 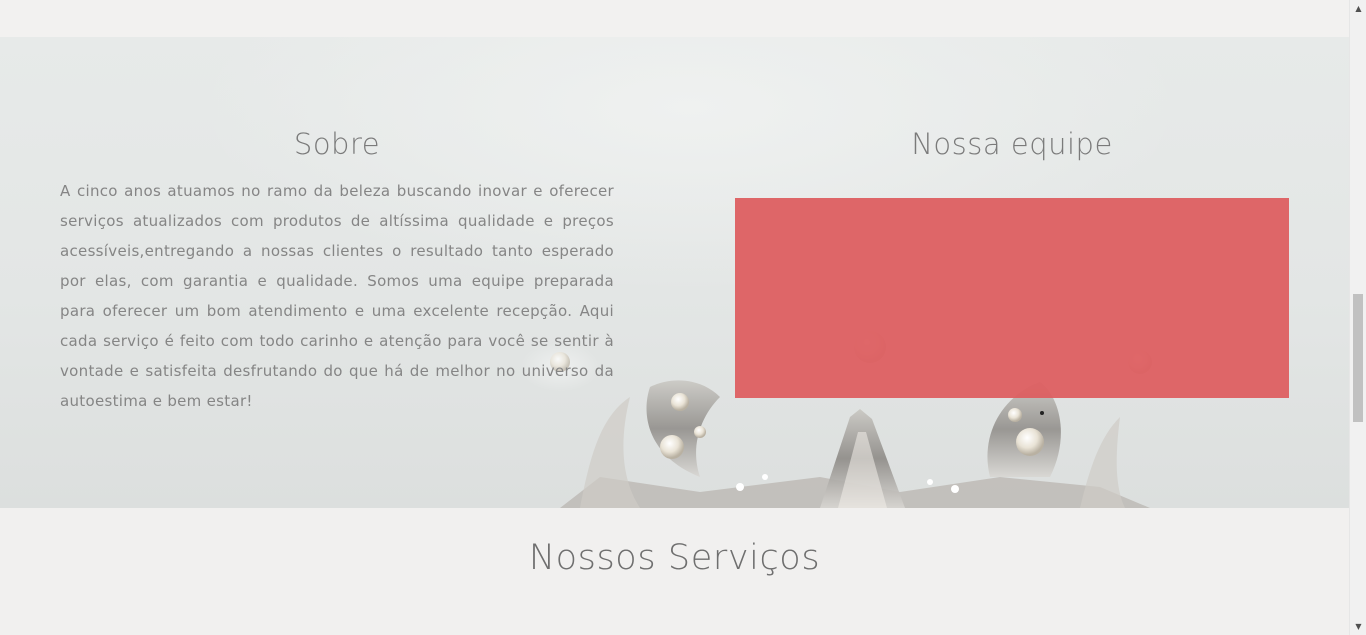 I want to click on previous-section-strip, so click(x=674, y=18).